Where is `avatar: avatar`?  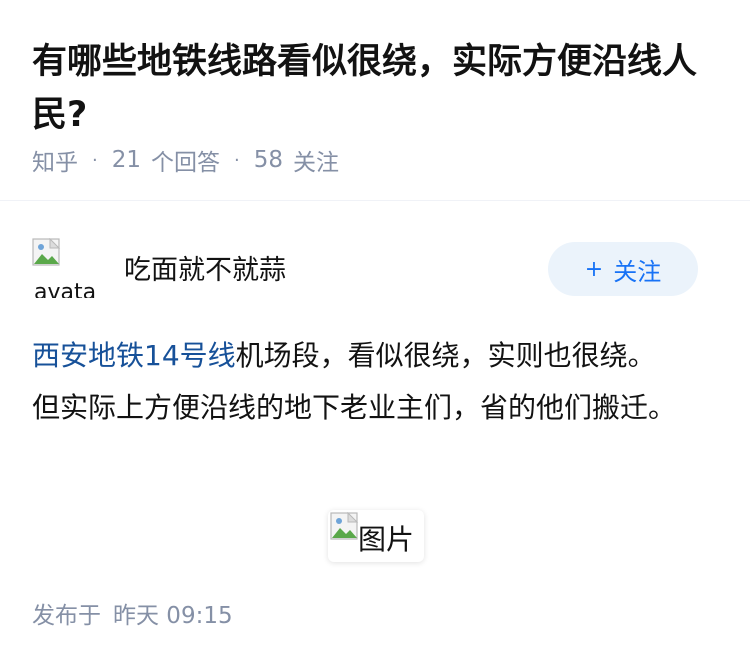
avatar: avatar is located at coordinates (65, 268).